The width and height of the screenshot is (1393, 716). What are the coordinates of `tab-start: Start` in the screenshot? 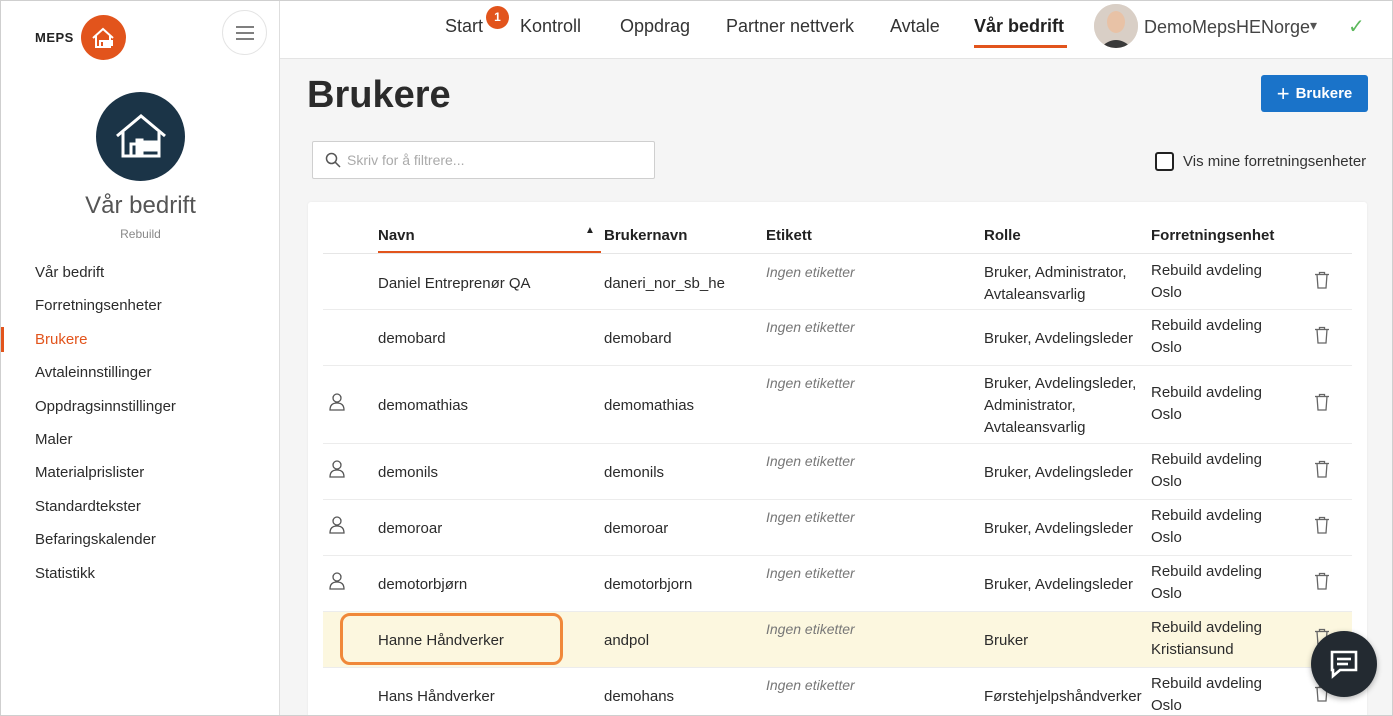 It's located at (464, 26).